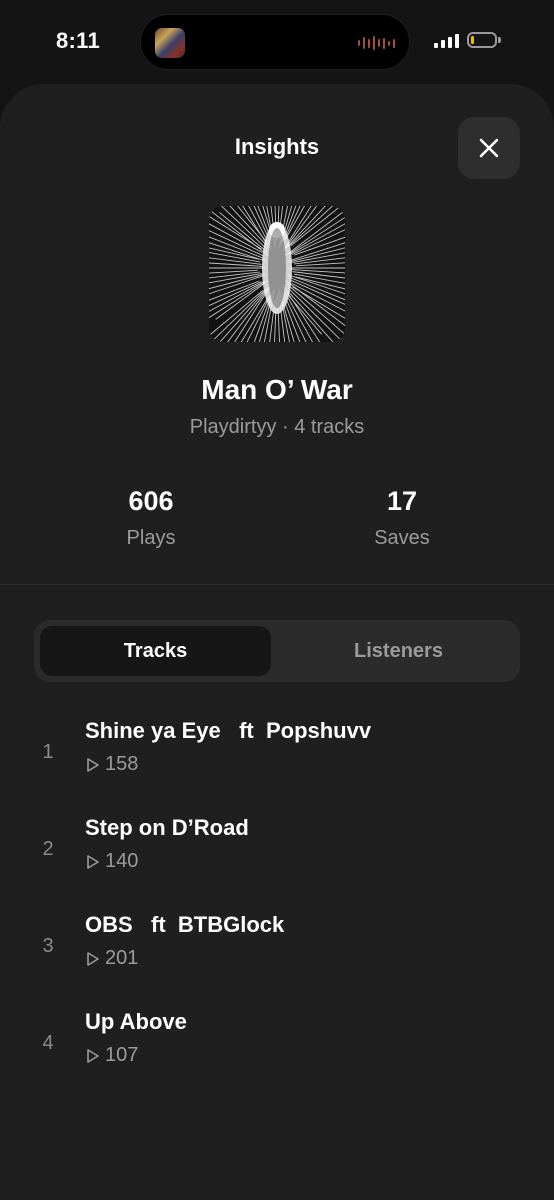  I want to click on track-number: 2, so click(48, 849).